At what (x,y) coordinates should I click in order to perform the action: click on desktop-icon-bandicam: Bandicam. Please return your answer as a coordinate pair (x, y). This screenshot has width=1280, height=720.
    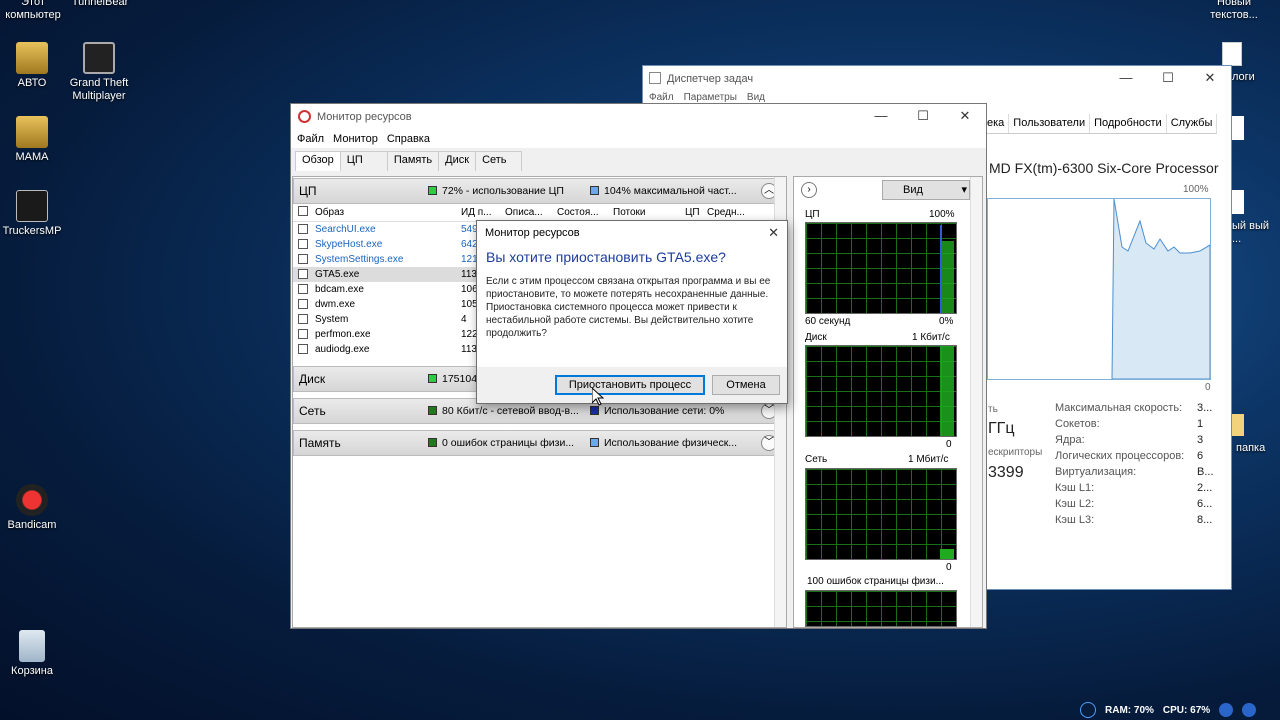
    Looking at the image, I should click on (35, 508).